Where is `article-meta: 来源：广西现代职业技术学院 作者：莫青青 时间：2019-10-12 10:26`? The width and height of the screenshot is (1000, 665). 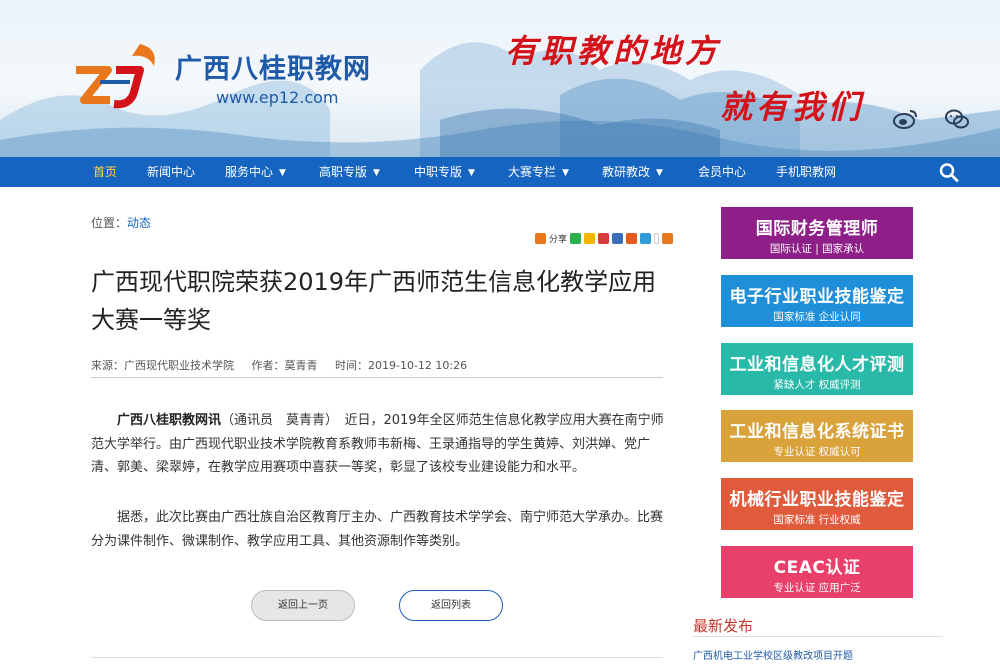
article-meta: 来源：广西现代职业技术学院 作者：莫青青 时间：2019-10-12 10:26 is located at coordinates (286, 365).